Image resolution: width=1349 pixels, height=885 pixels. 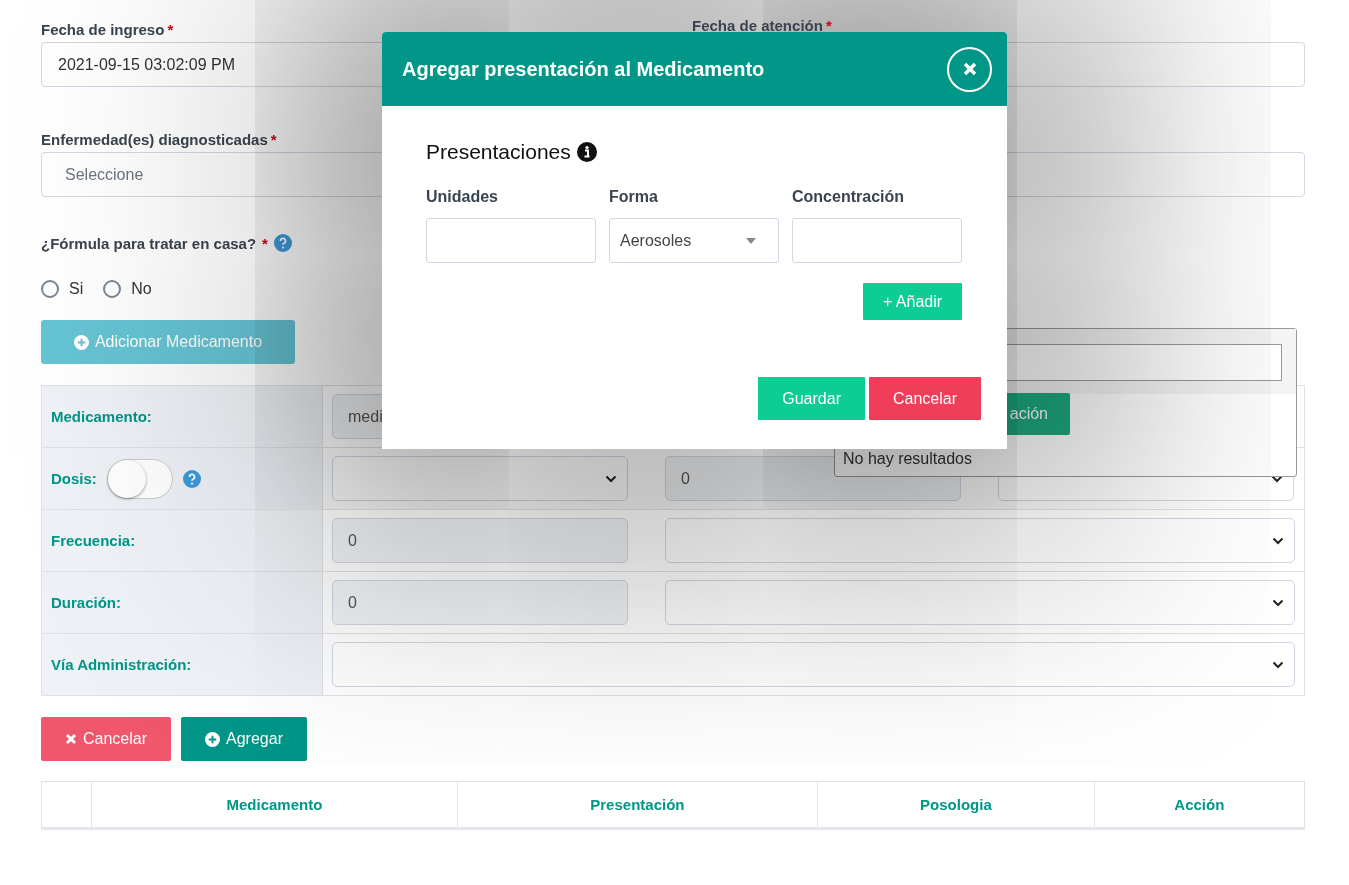 What do you see at coordinates (274, 804) in the screenshot?
I see `column-header: Medicamento` at bounding box center [274, 804].